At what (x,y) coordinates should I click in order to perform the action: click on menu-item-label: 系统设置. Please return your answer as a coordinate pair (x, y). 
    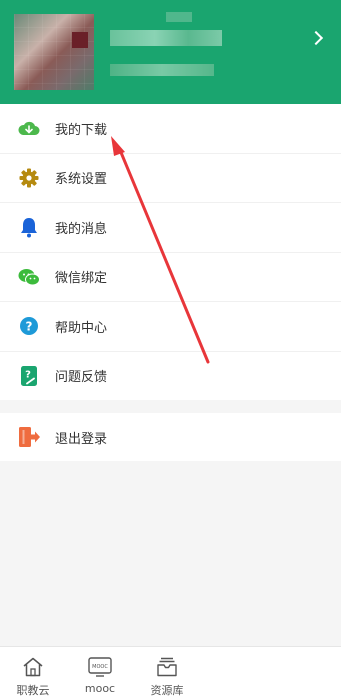
    Looking at the image, I should click on (81, 180).